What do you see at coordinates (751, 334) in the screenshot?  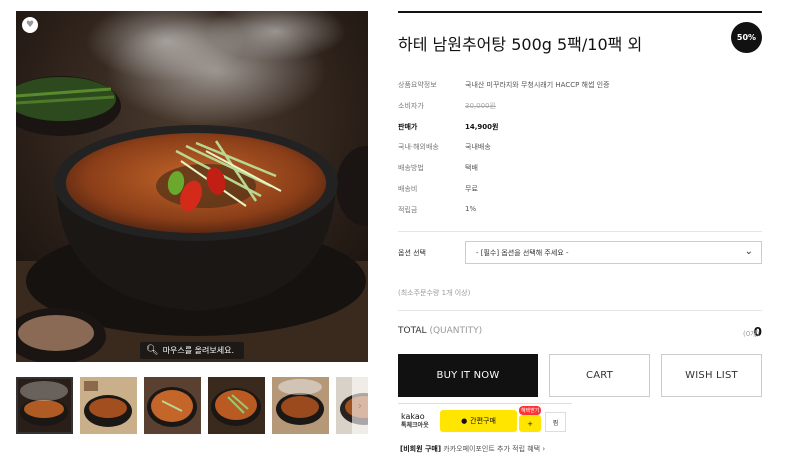 I see `total-unit: (0개)` at bounding box center [751, 334].